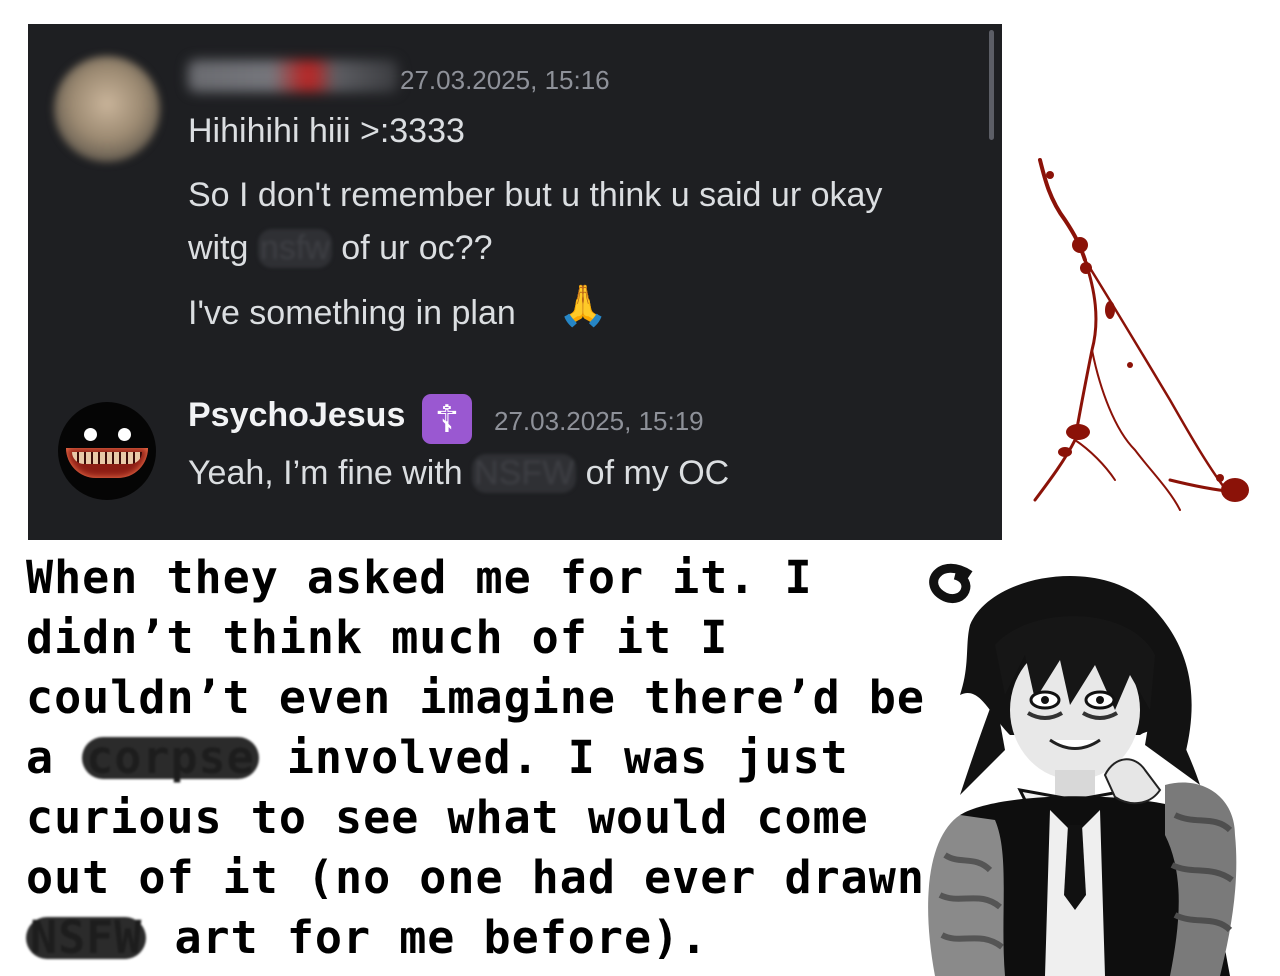 The image size is (1280, 976). What do you see at coordinates (377, 637) in the screenshot?
I see `caption-line: didn’t think much of it I` at bounding box center [377, 637].